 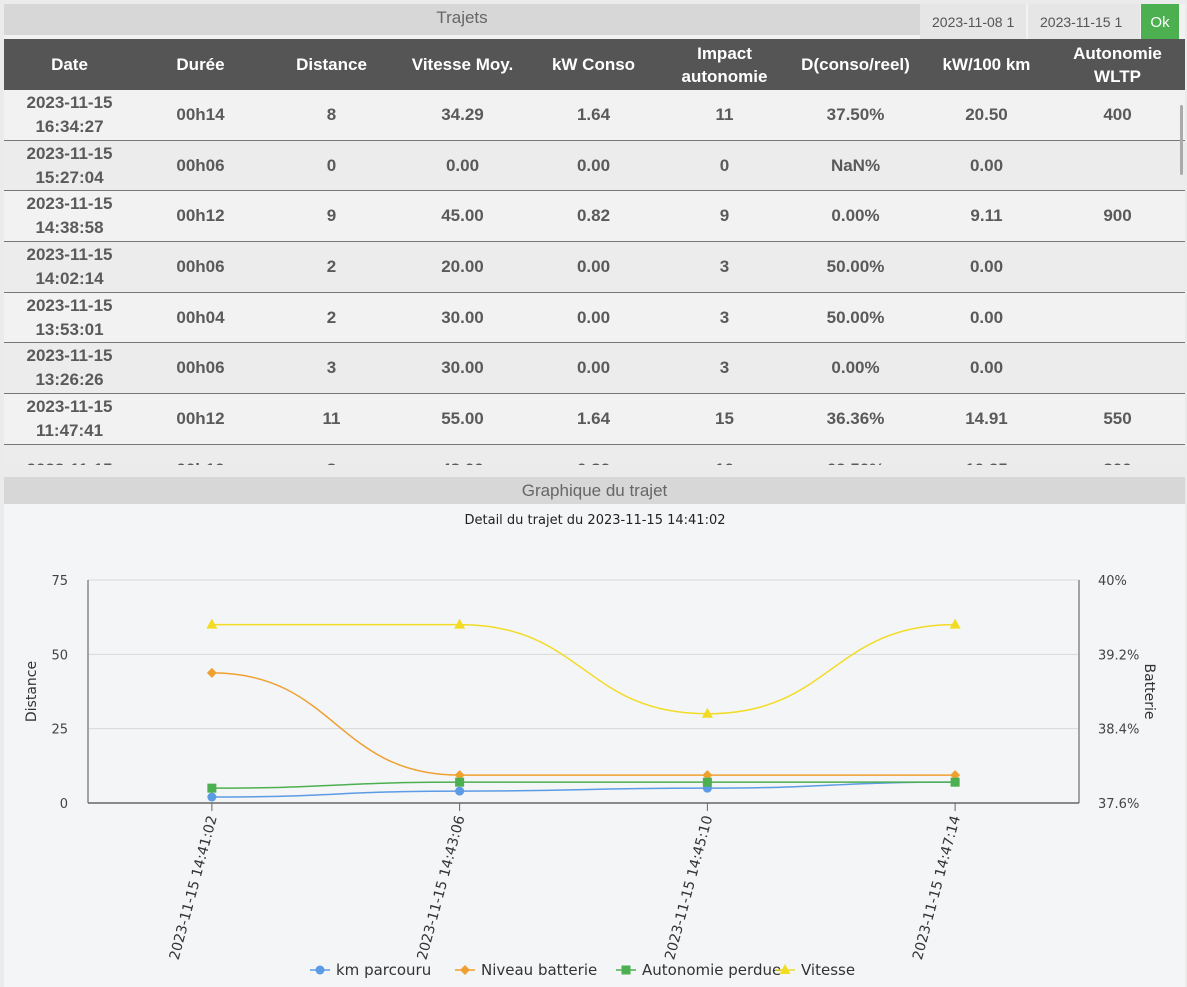 I want to click on y-tick-label: 25, so click(x=59, y=730).